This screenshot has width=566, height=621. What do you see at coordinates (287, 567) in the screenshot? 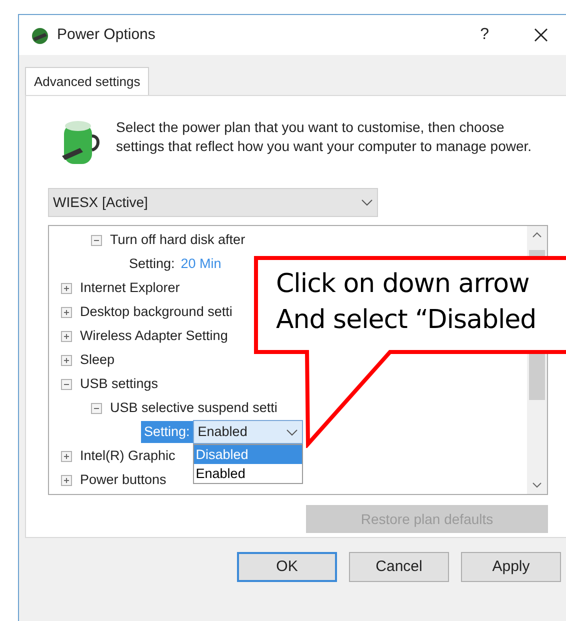
I see `dialog-button: OK` at bounding box center [287, 567].